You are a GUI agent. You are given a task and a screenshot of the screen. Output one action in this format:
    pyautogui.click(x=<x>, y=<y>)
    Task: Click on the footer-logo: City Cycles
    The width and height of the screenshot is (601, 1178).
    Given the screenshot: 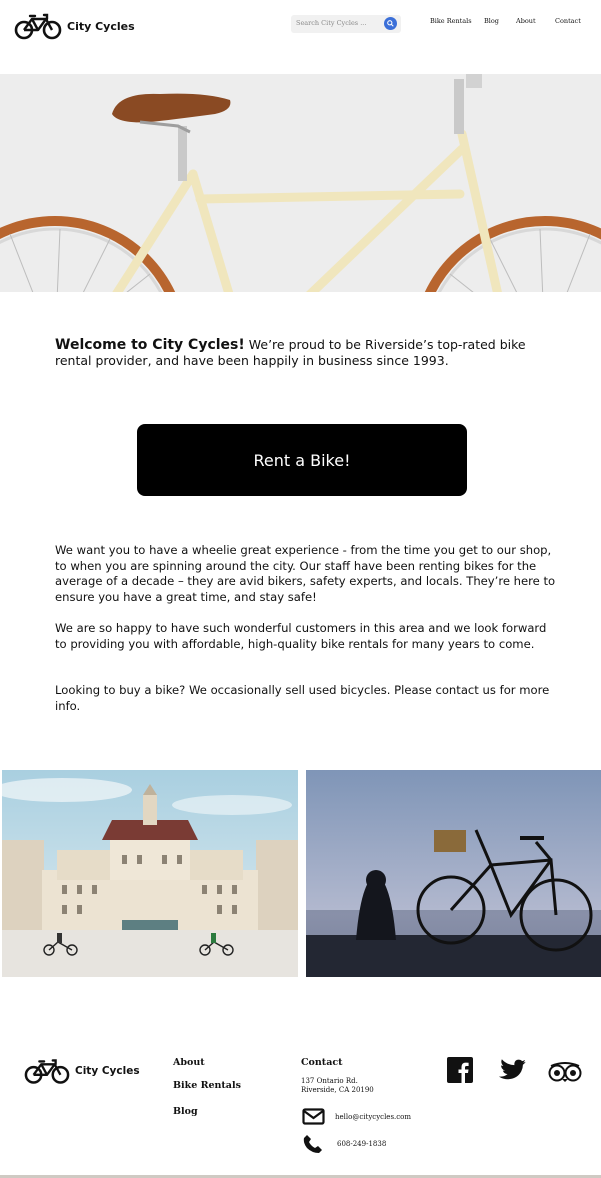 What is the action you would take?
    pyautogui.click(x=82, y=1071)
    